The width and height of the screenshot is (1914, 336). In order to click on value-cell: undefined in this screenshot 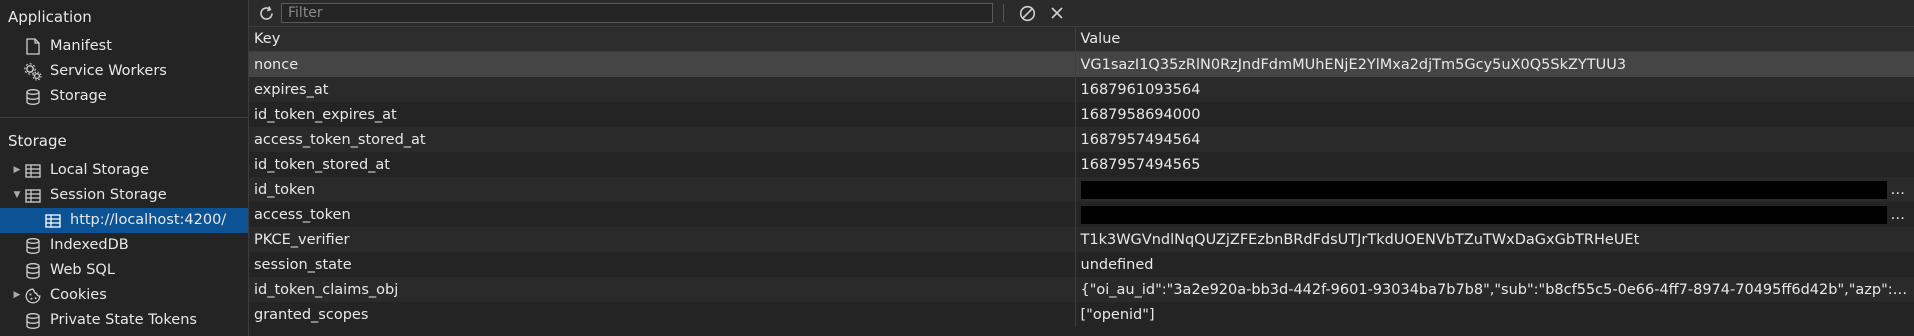, I will do `click(1494, 264)`.